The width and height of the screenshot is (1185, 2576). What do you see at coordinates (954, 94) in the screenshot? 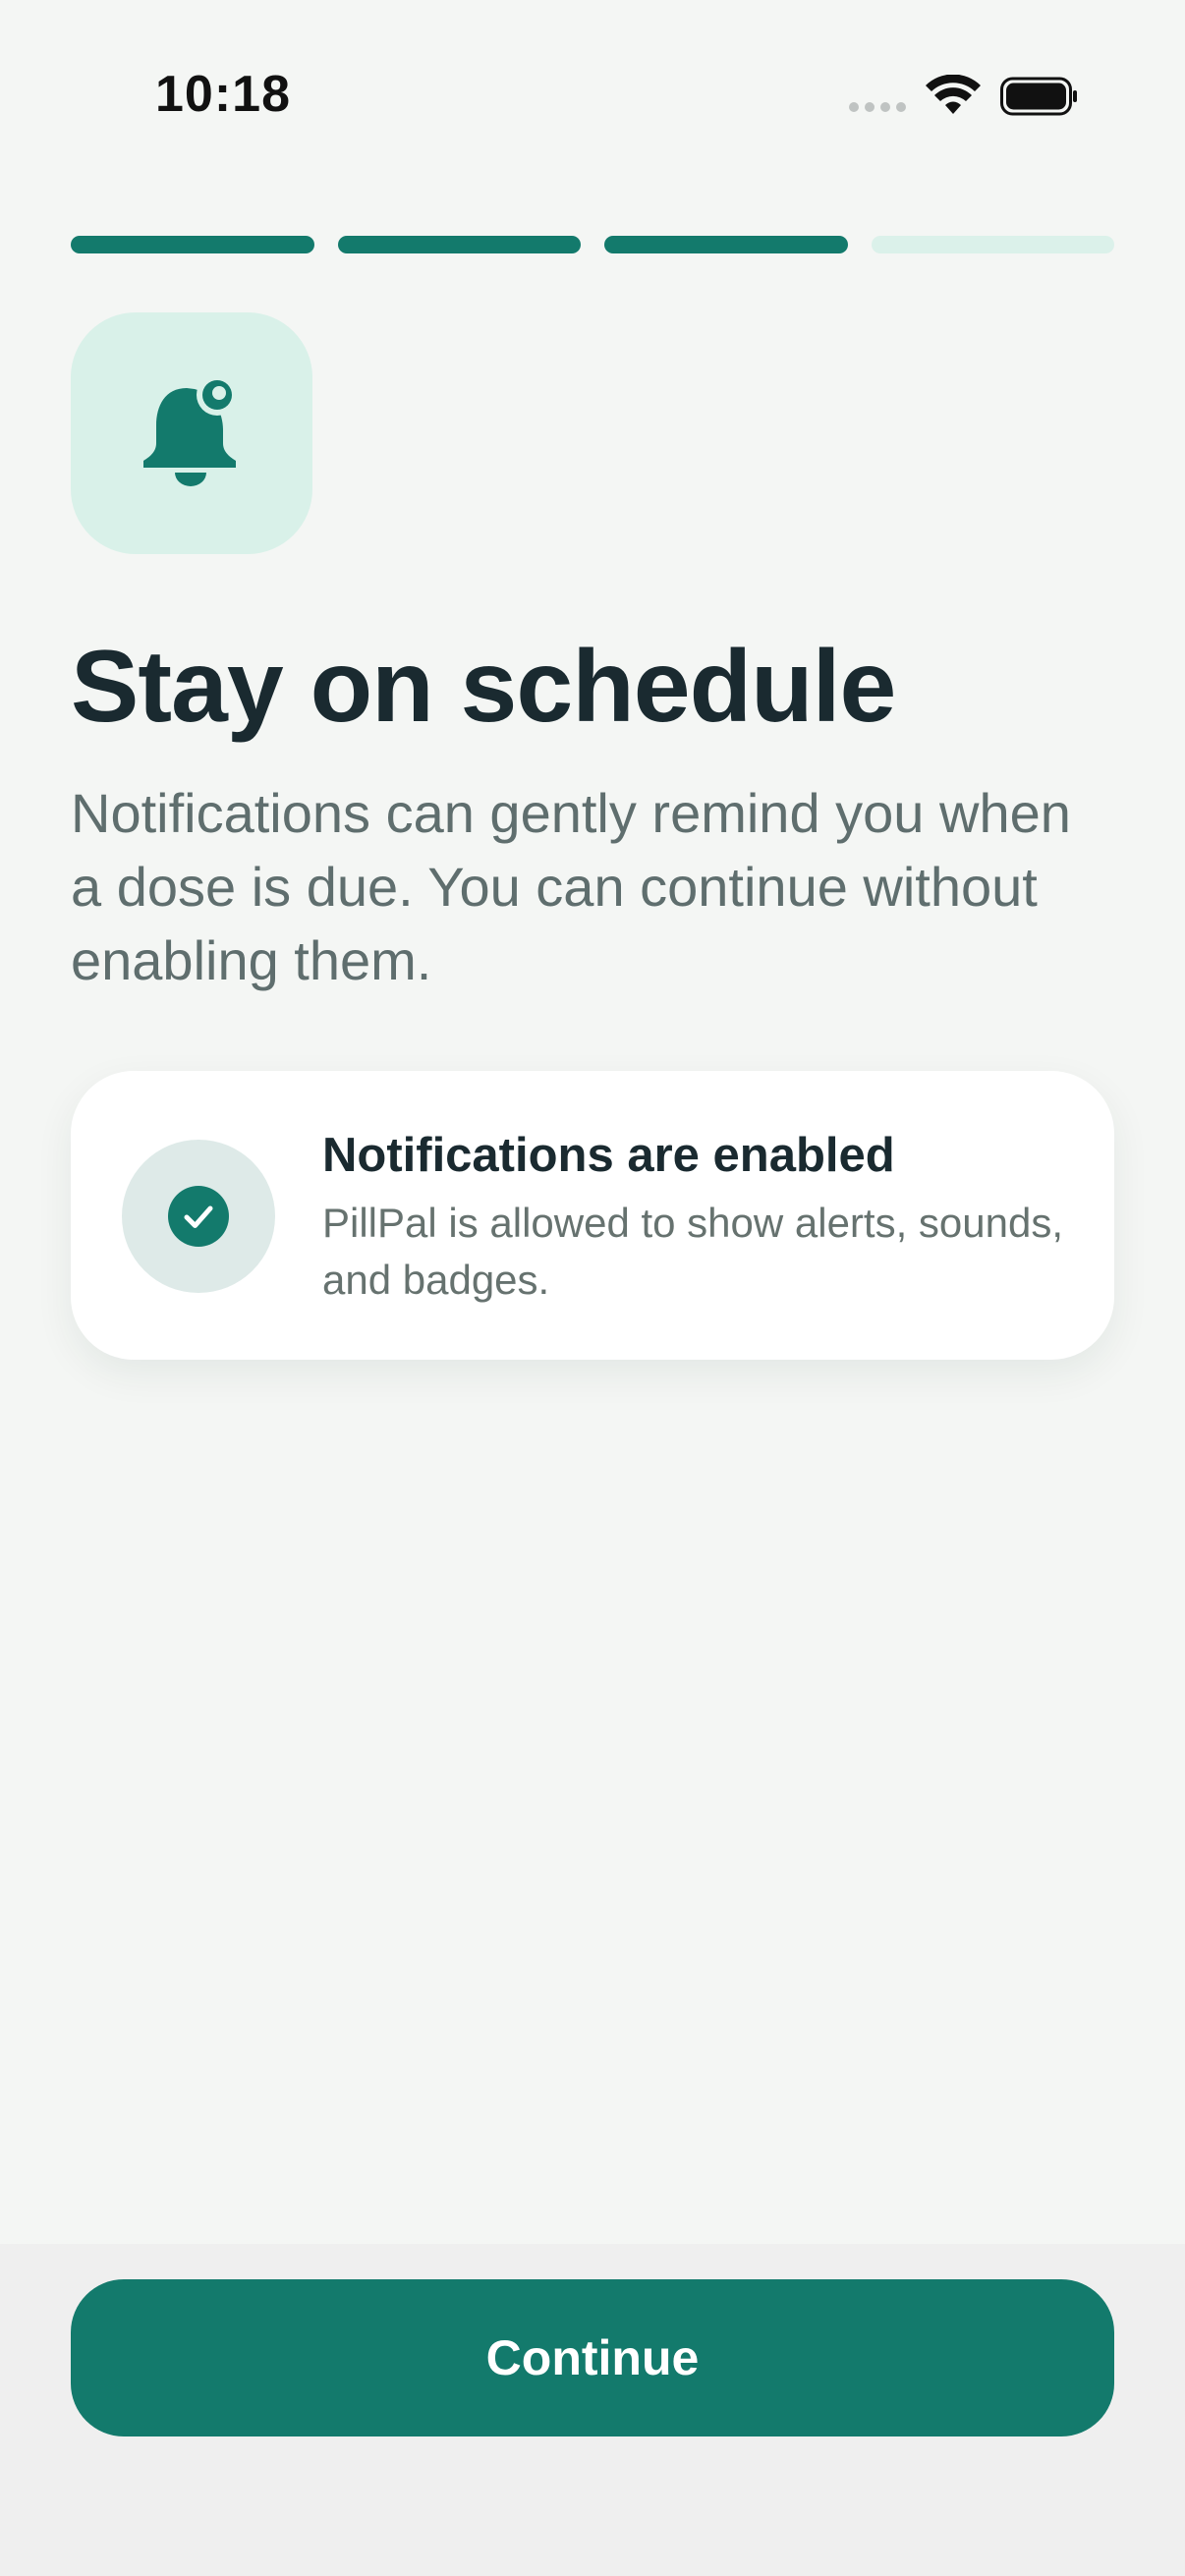
I see `wifi-icon` at bounding box center [954, 94].